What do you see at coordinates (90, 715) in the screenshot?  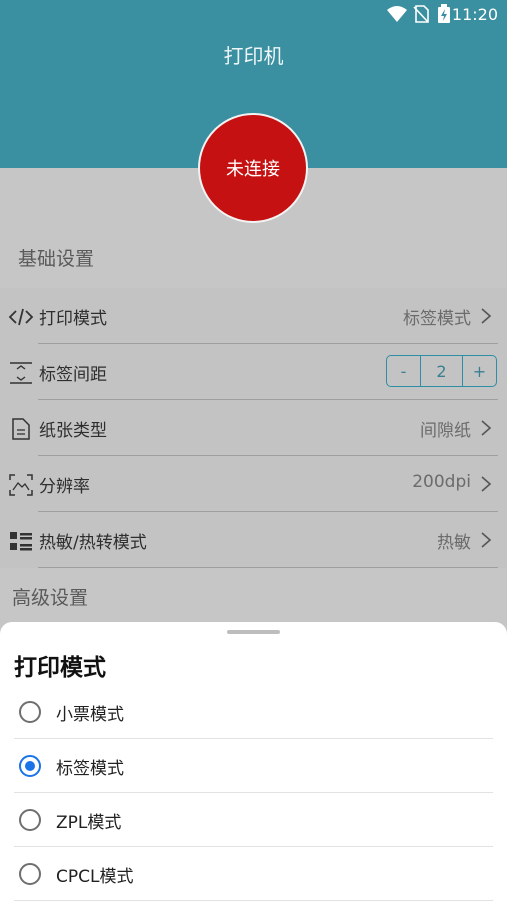 I see `option-label: 小票模式` at bounding box center [90, 715].